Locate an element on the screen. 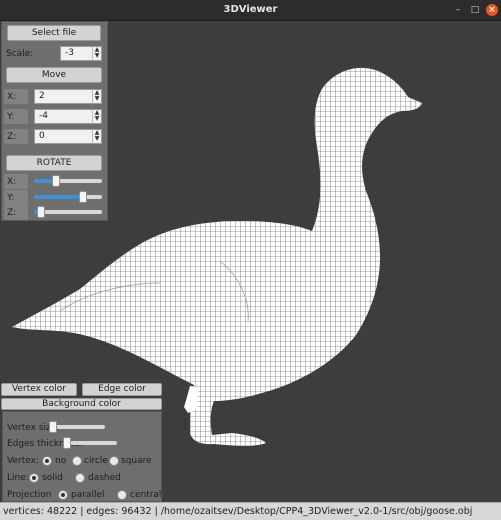  vertex-size-slider is located at coordinates (77, 427).